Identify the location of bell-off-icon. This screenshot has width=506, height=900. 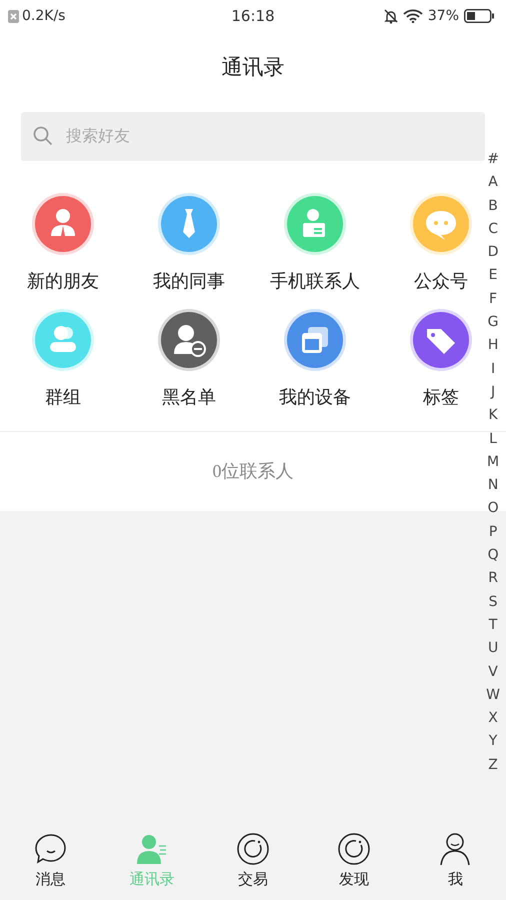
(391, 16).